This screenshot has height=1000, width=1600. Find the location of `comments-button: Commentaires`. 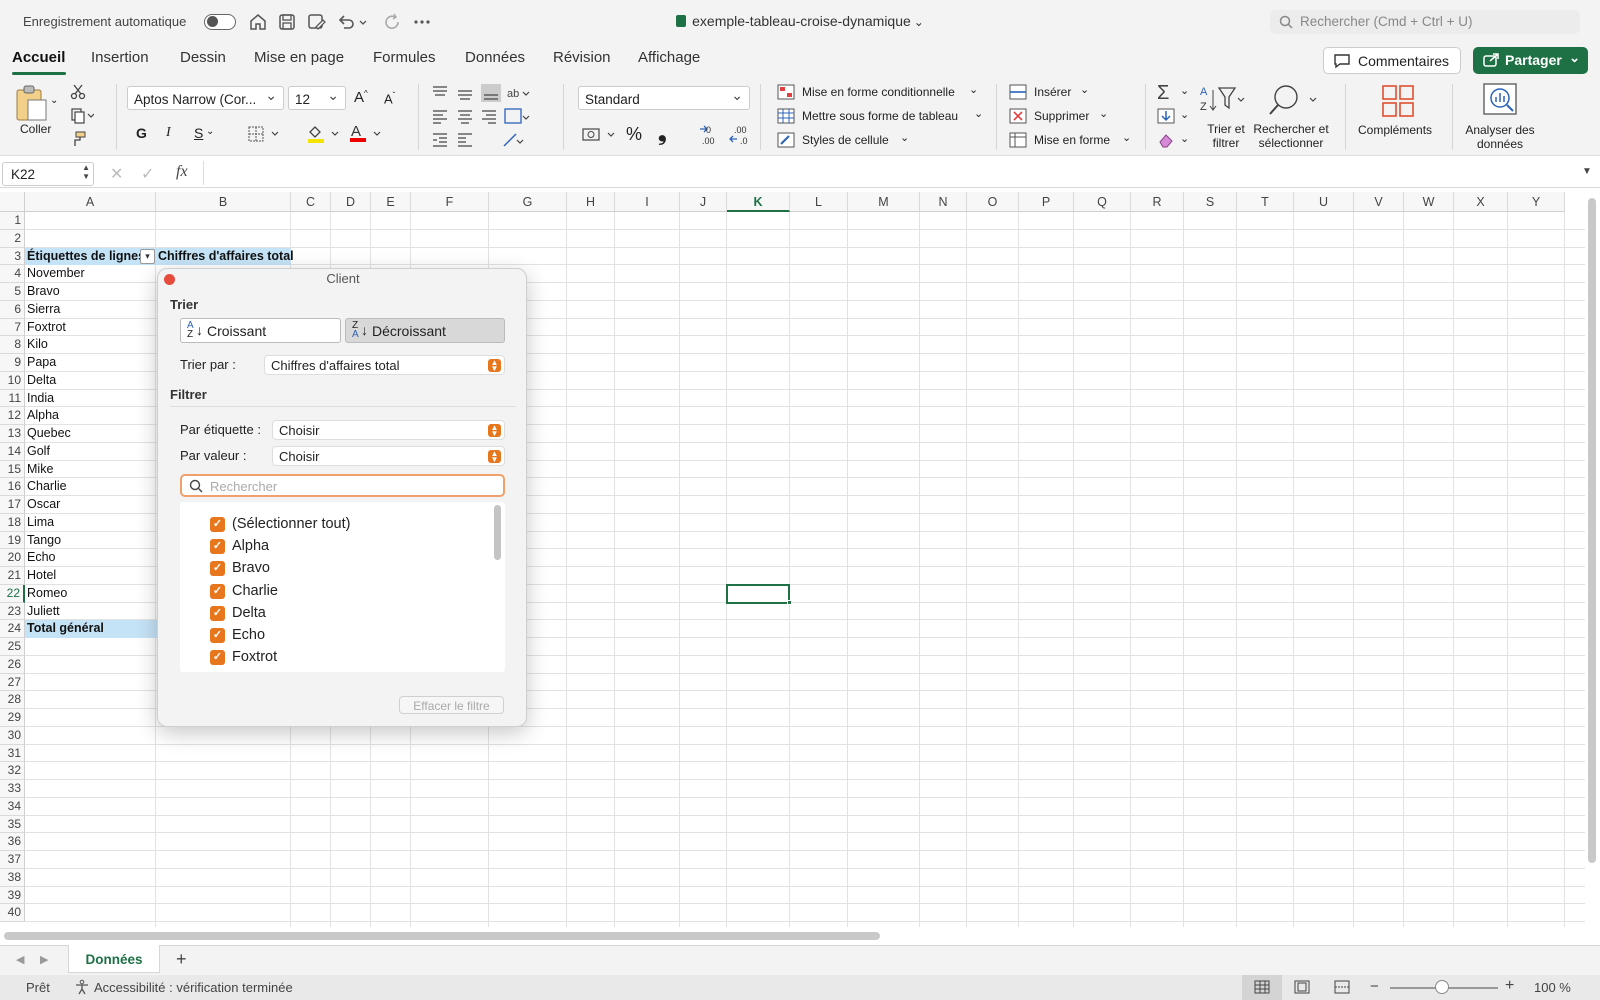

comments-button: Commentaires is located at coordinates (1392, 60).